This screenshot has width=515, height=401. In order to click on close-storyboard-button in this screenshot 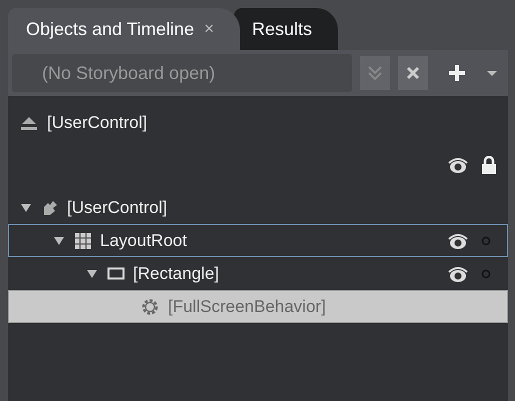, I will do `click(413, 73)`.